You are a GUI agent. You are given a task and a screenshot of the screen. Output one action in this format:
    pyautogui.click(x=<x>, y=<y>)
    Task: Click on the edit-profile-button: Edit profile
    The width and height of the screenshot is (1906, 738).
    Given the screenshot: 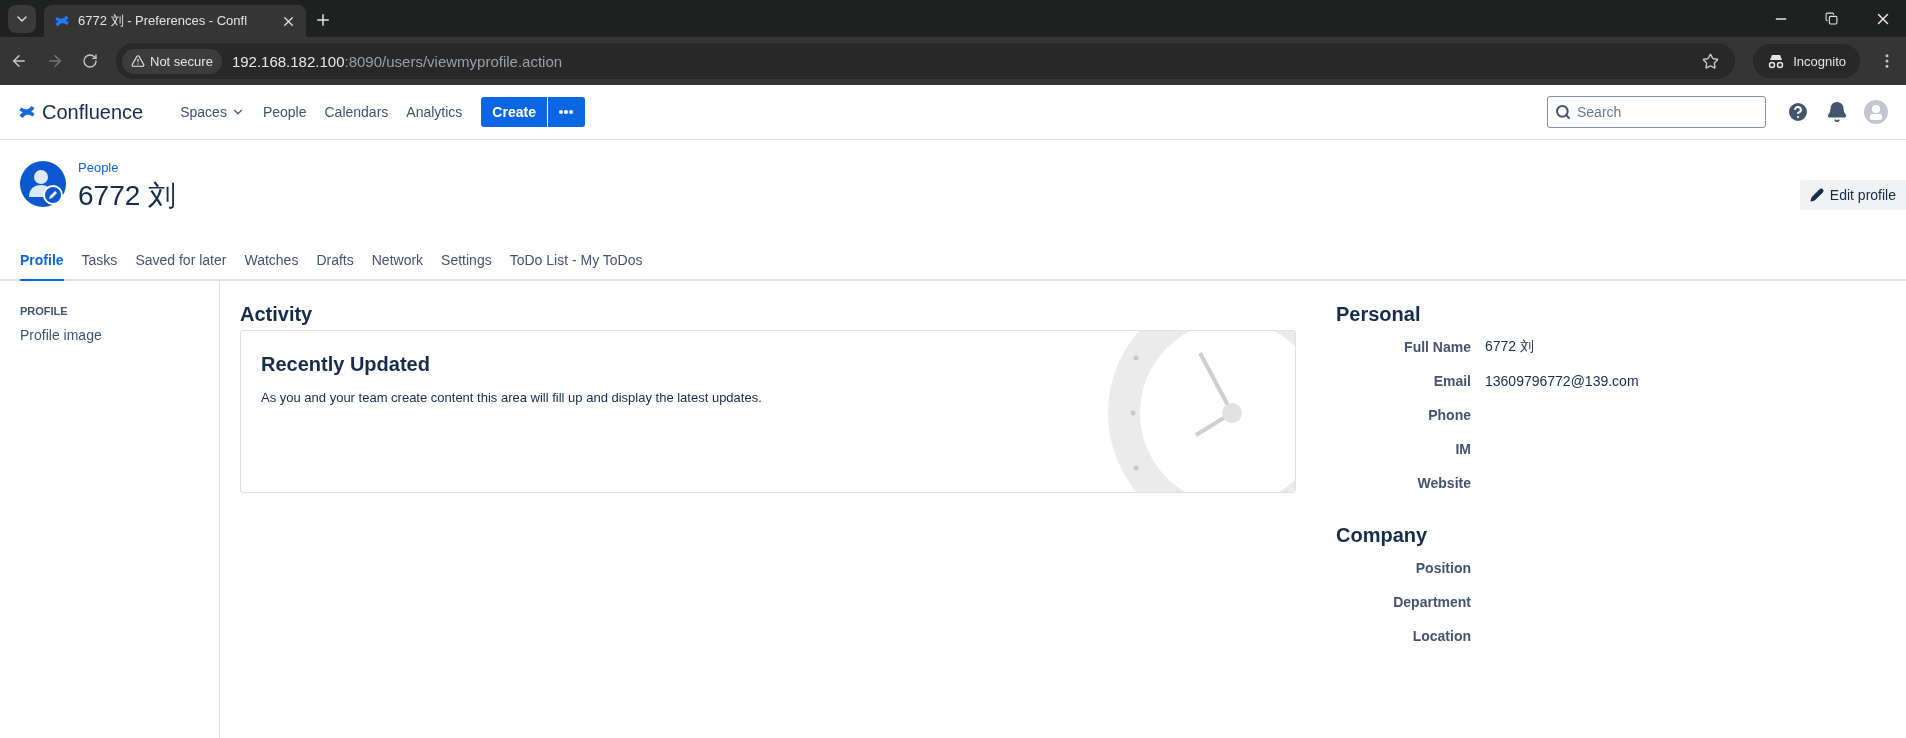 What is the action you would take?
    pyautogui.click(x=1852, y=195)
    